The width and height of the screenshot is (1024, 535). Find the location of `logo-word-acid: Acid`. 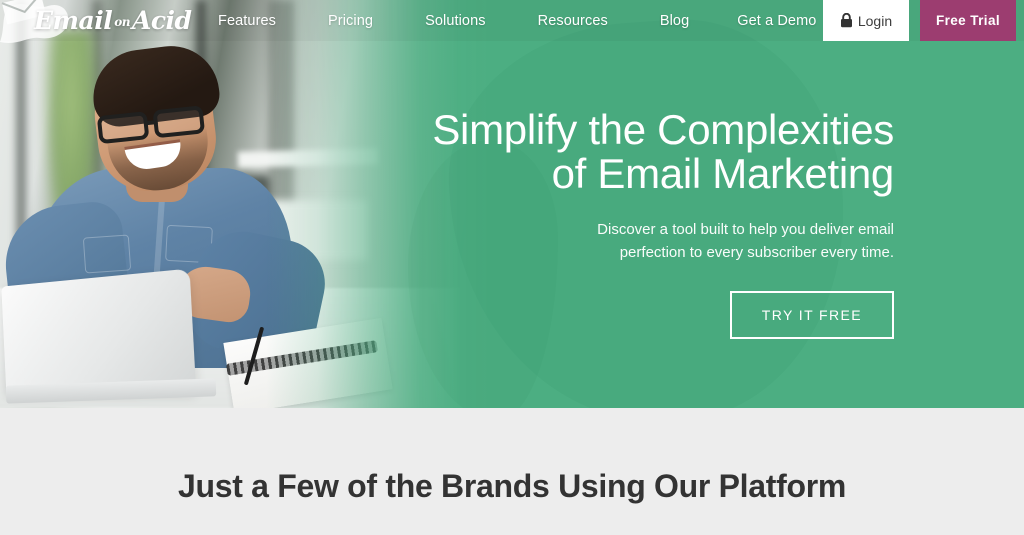

logo-word-acid: Acid is located at coordinates (161, 20).